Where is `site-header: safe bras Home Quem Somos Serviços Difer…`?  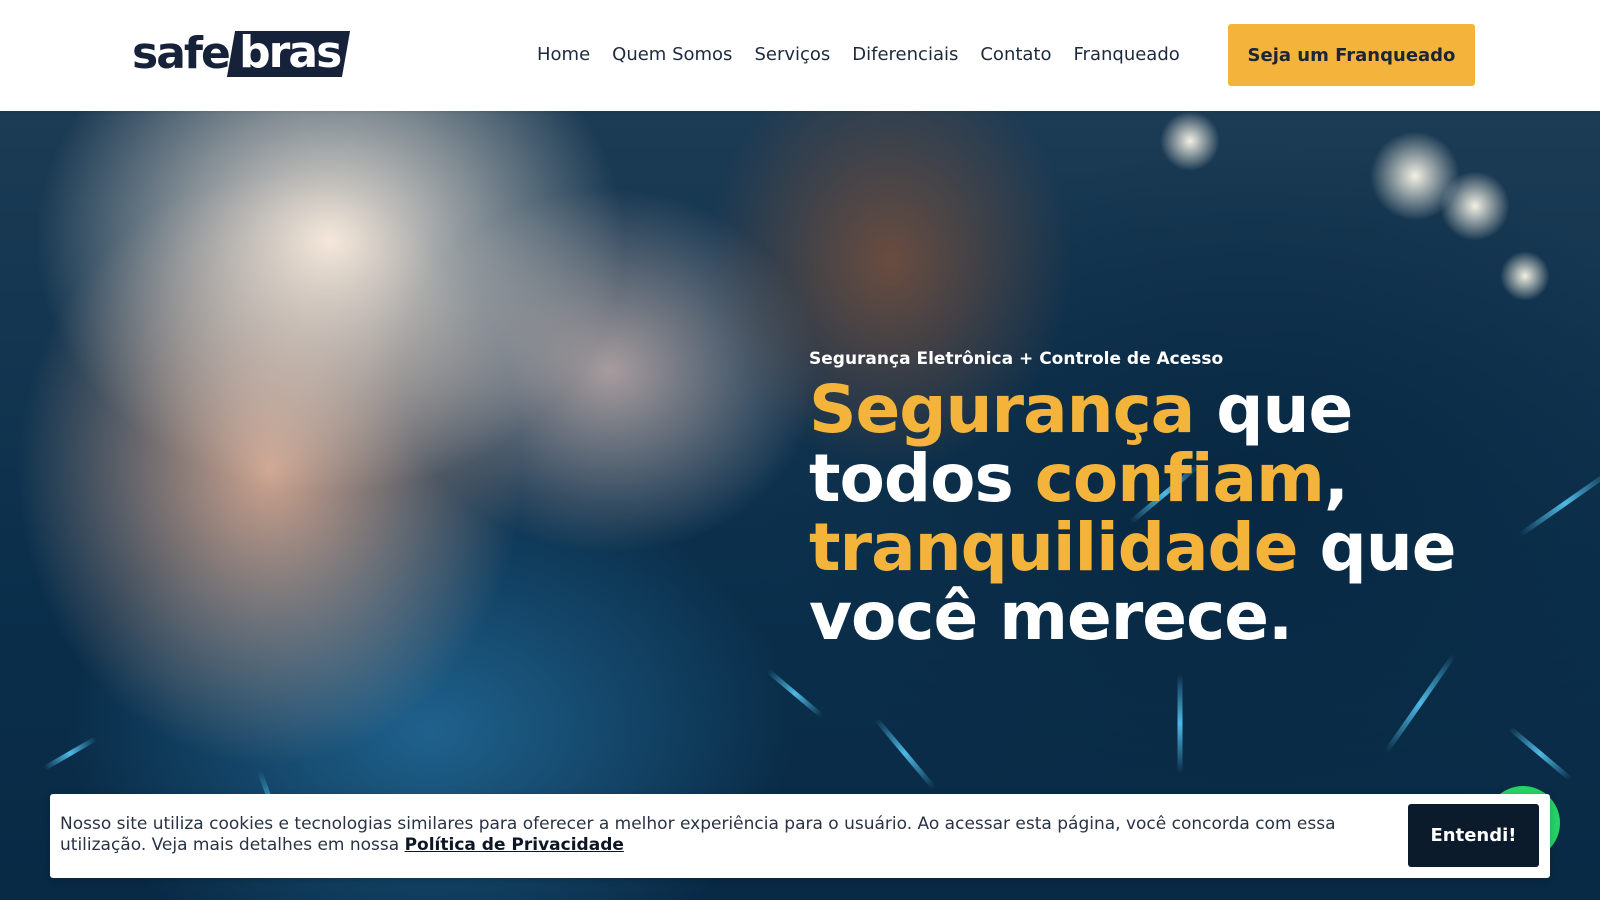
site-header: safe bras Home Quem Somos Serviços Difer… is located at coordinates (800, 55).